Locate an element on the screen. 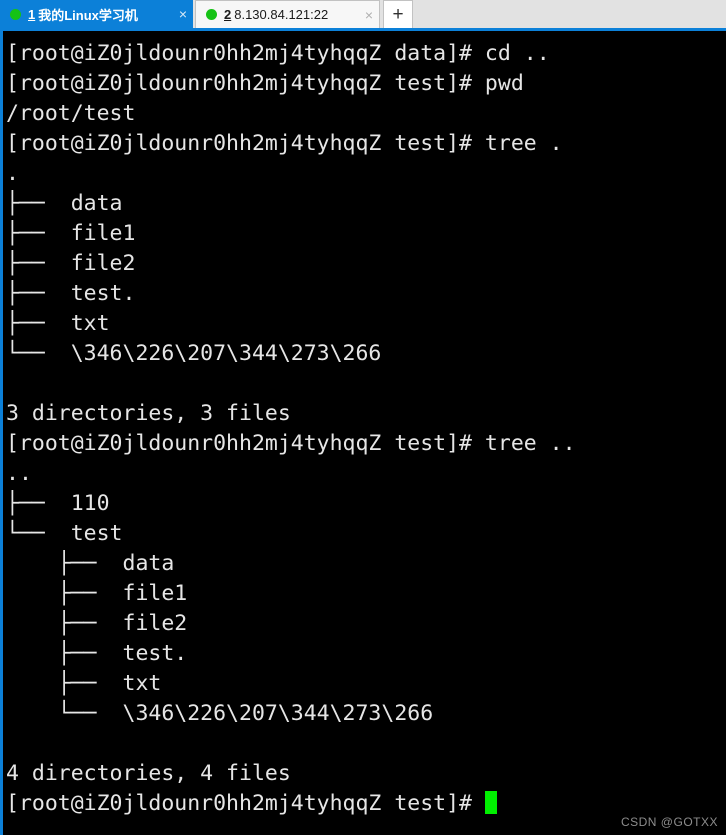 The width and height of the screenshot is (726, 835). tab-remote-host: 2 8.130.84.121:22 × is located at coordinates (287, 14).